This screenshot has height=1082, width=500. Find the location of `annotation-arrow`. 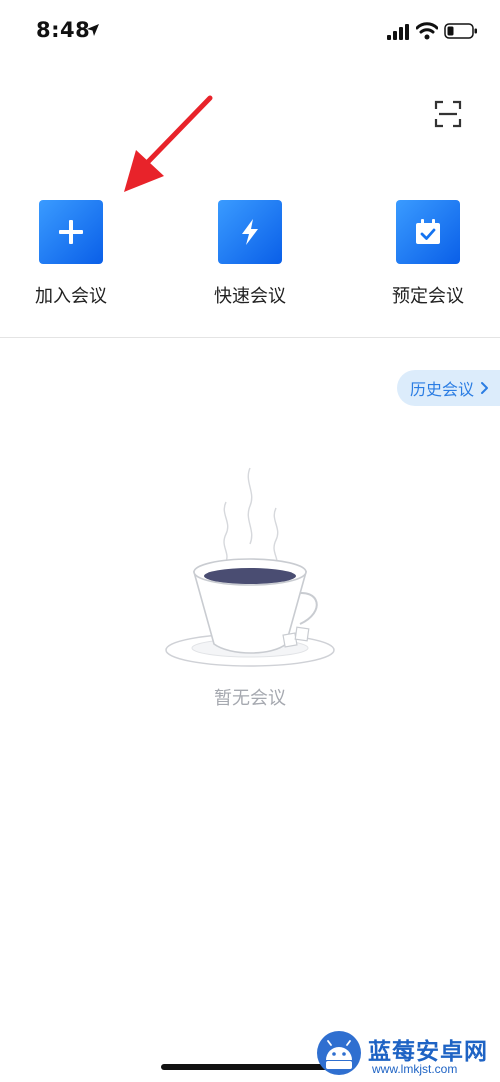

annotation-arrow is located at coordinates (168, 143).